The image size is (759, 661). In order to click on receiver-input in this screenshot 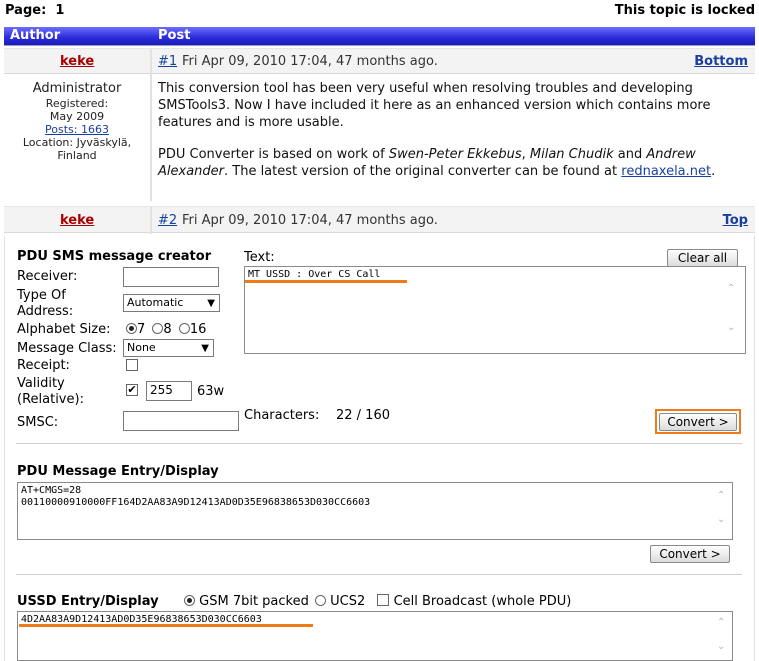, I will do `click(171, 277)`.